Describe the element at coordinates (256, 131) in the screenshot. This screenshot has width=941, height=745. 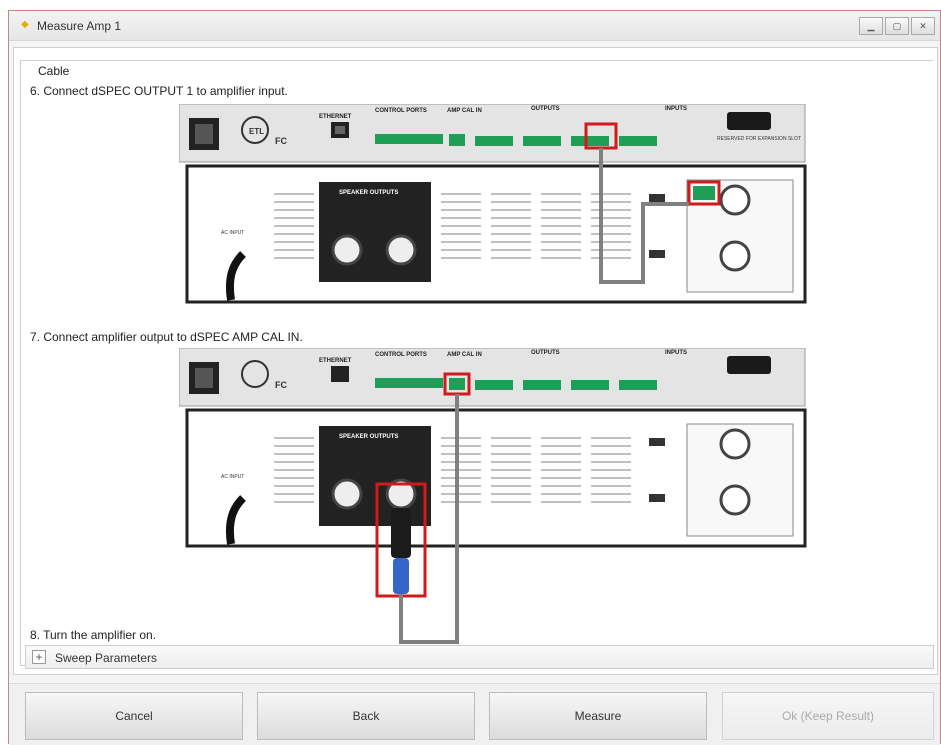
I see `etl-text: ETL` at that location.